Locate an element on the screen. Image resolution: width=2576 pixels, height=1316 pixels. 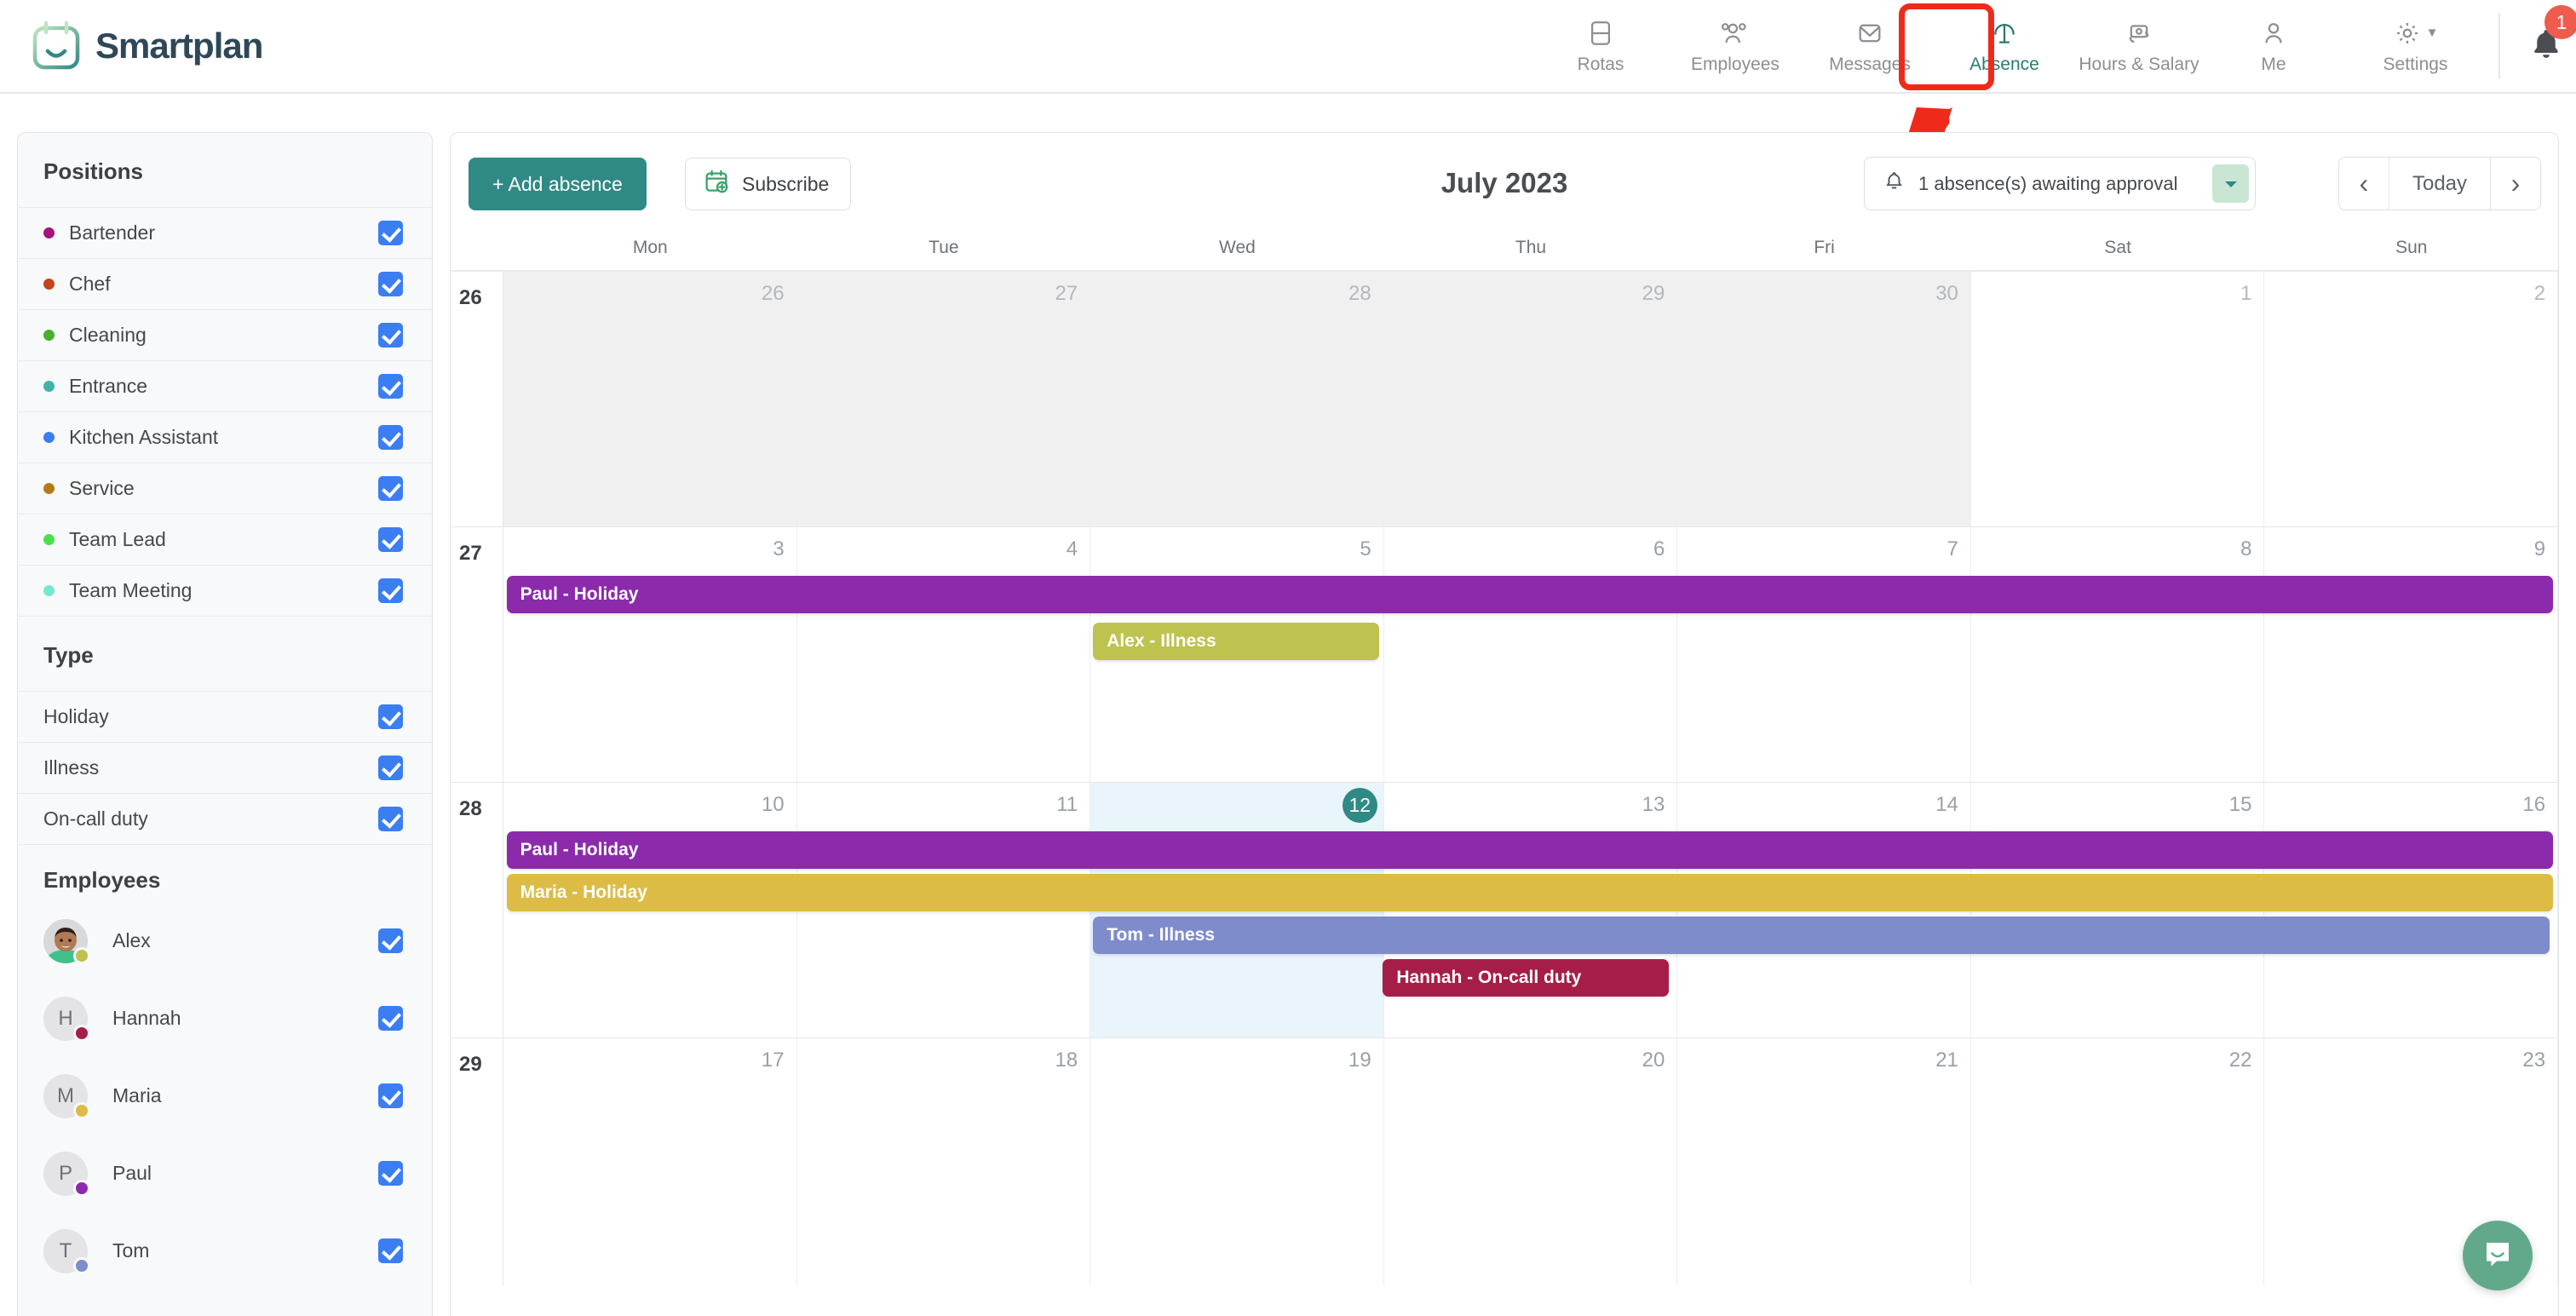
nav-item-rotas: Rotas is located at coordinates (1601, 46).